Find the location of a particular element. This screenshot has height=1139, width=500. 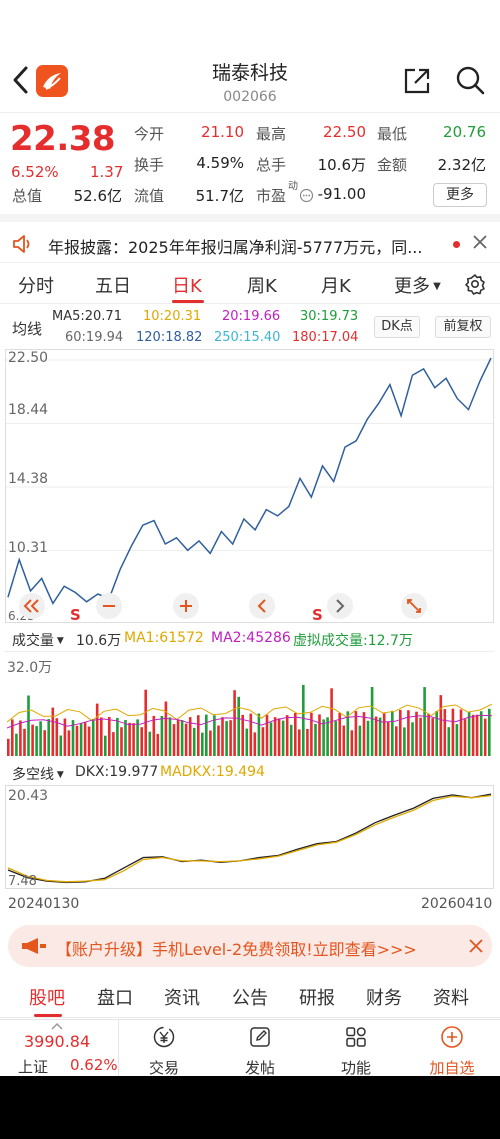

open-value: 21.10 is located at coordinates (222, 132).